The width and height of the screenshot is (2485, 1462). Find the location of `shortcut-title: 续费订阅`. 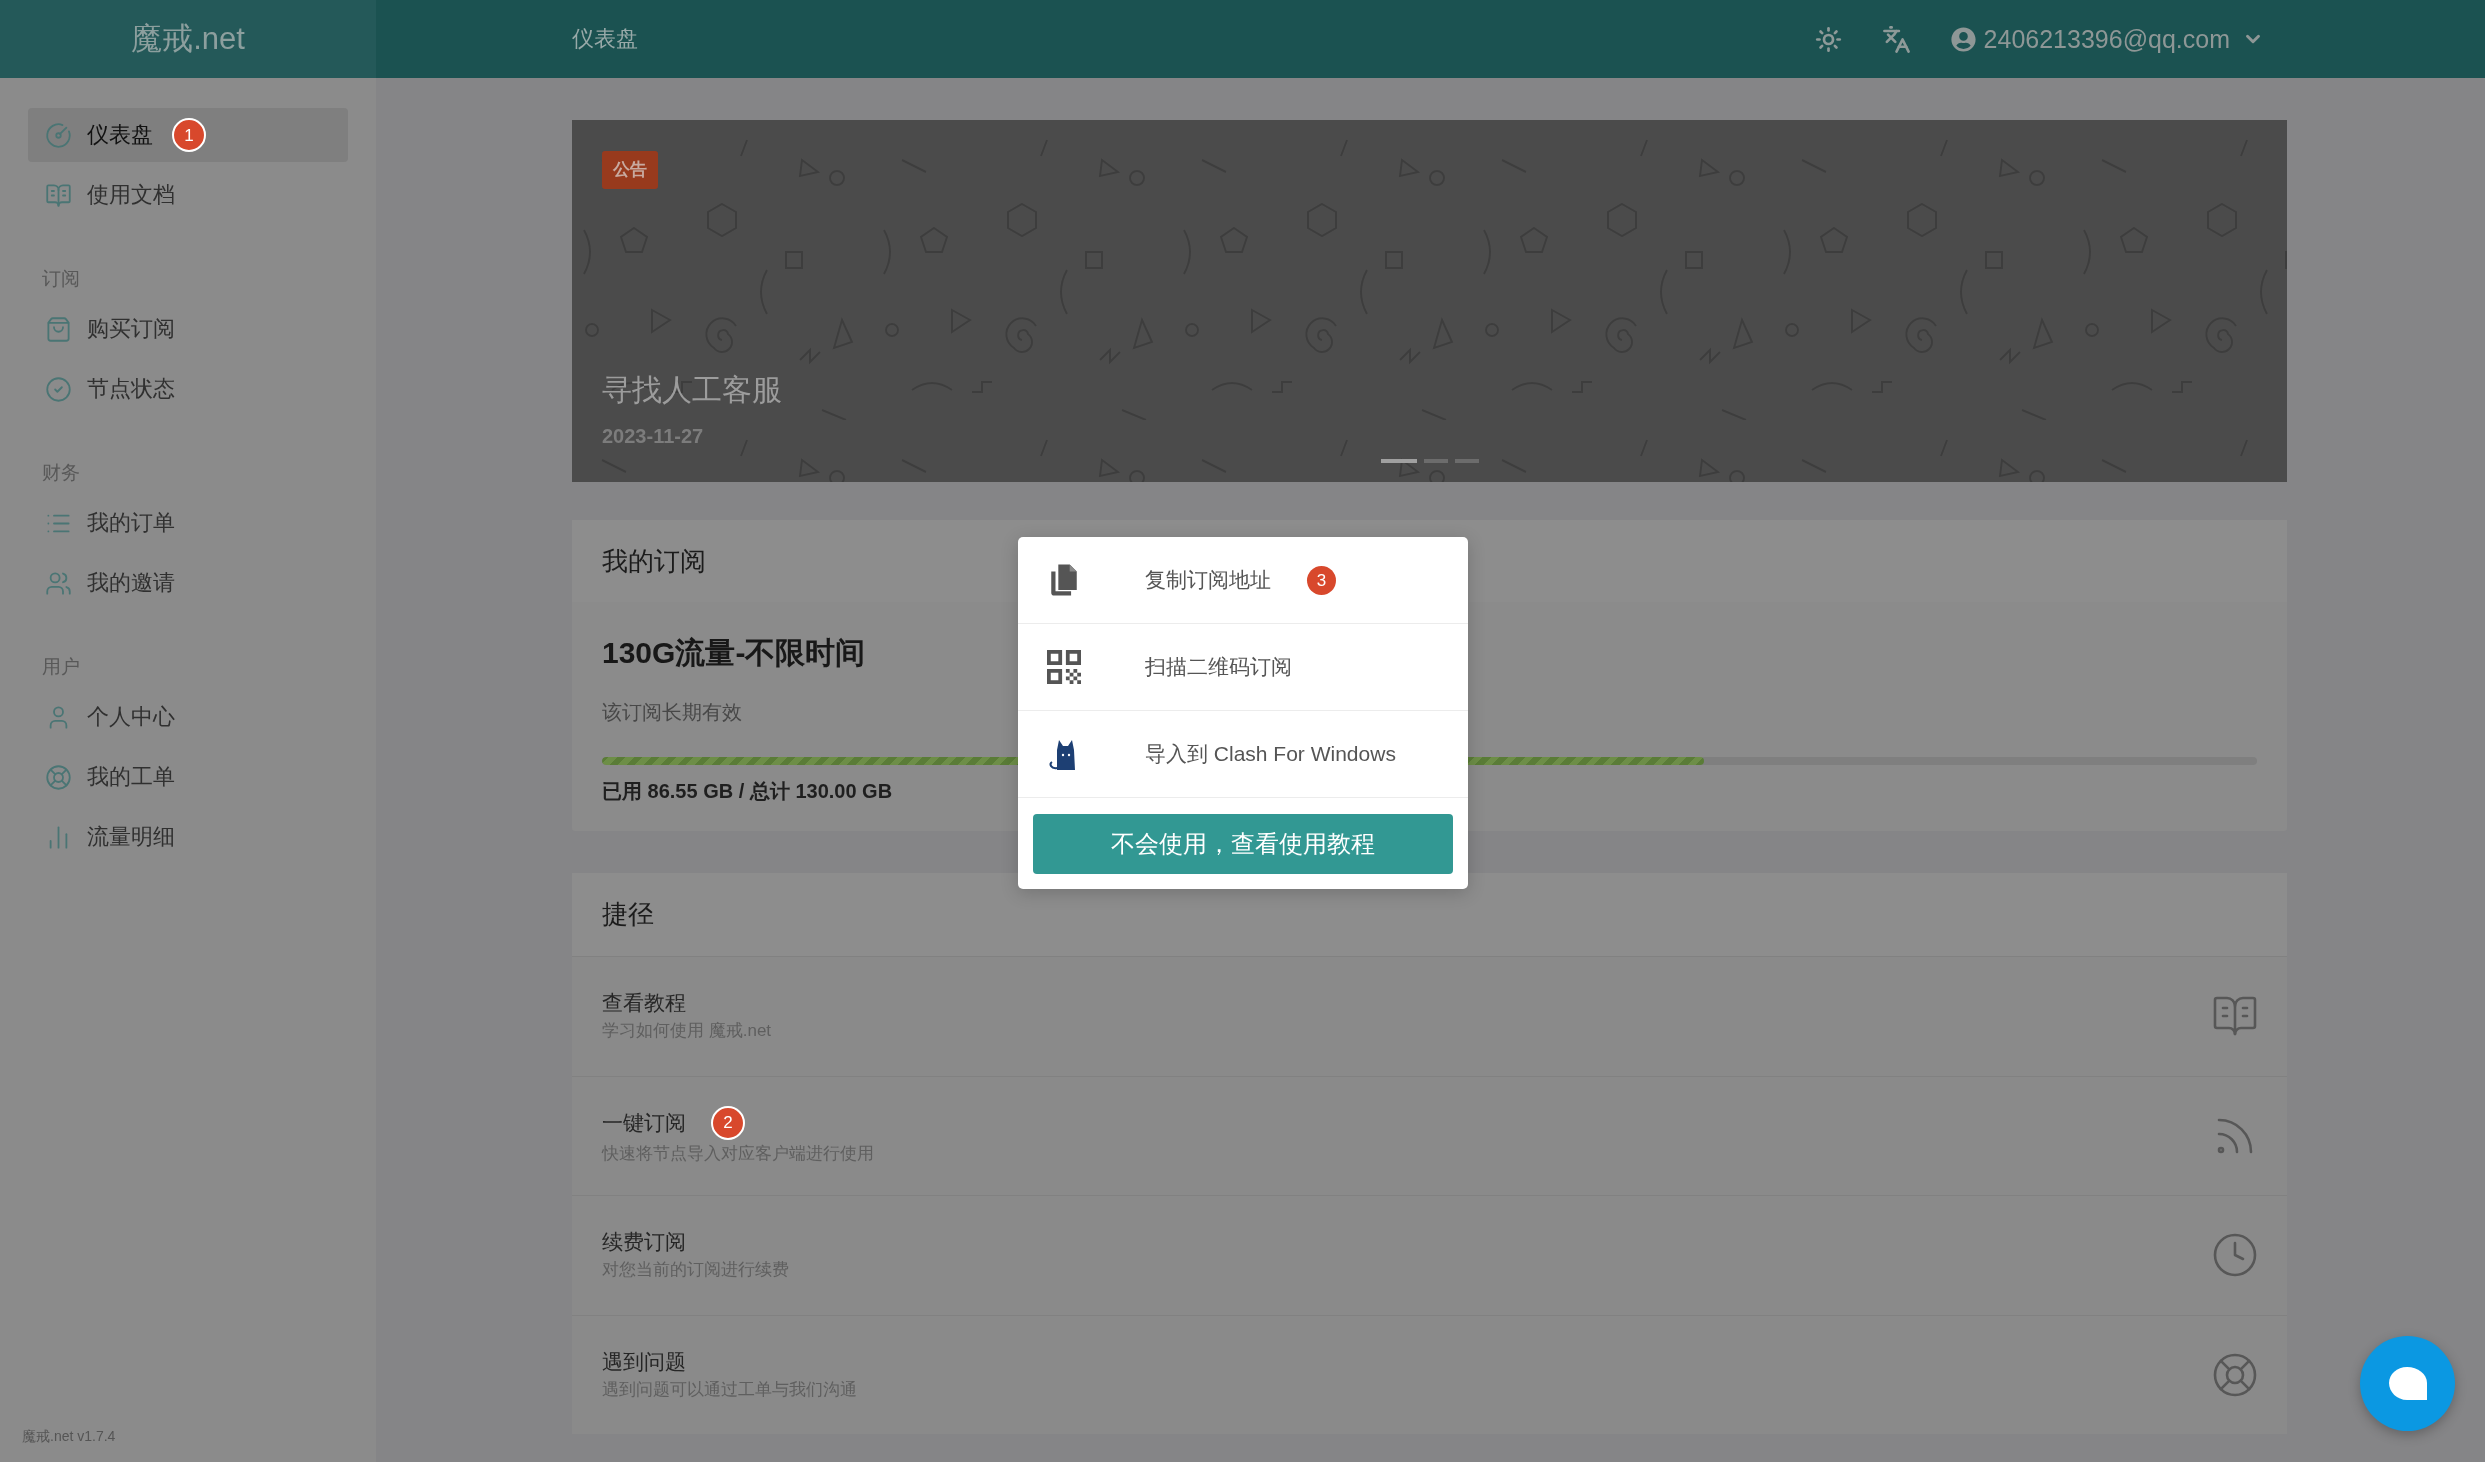

shortcut-title: 续费订阅 is located at coordinates (644, 1242).